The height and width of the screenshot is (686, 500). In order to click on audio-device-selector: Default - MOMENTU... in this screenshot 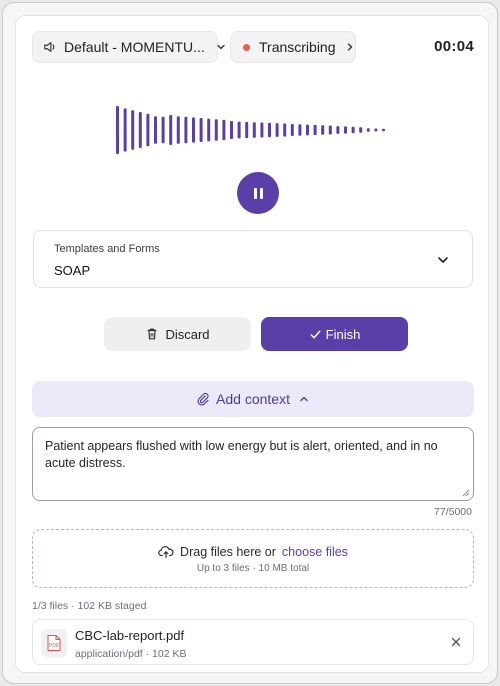, I will do `click(128, 47)`.